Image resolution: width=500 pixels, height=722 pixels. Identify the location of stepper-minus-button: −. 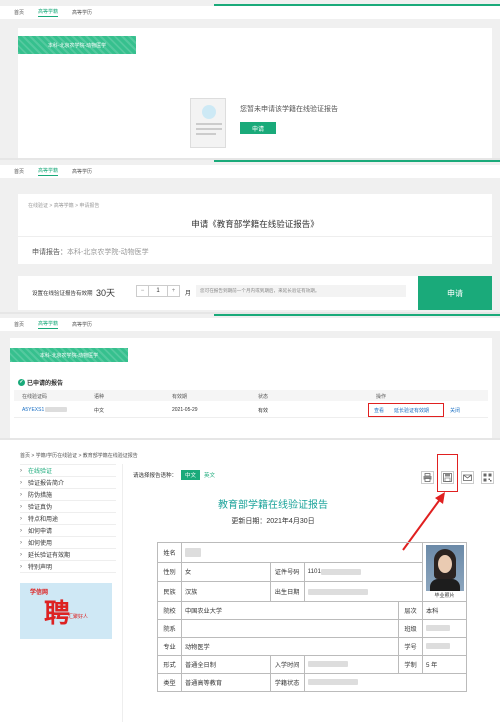
(143, 291).